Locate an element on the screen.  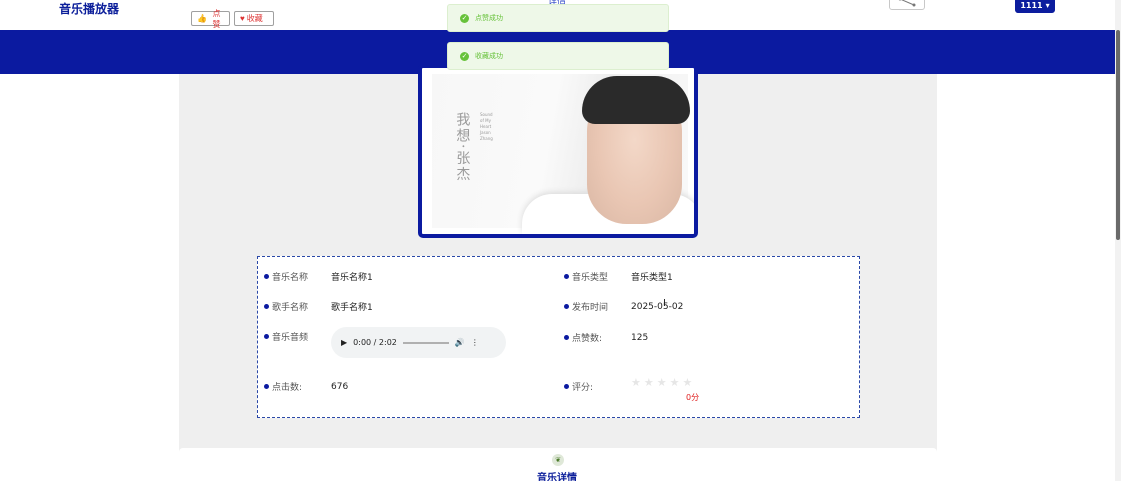
likes-value: 125 is located at coordinates (640, 337).